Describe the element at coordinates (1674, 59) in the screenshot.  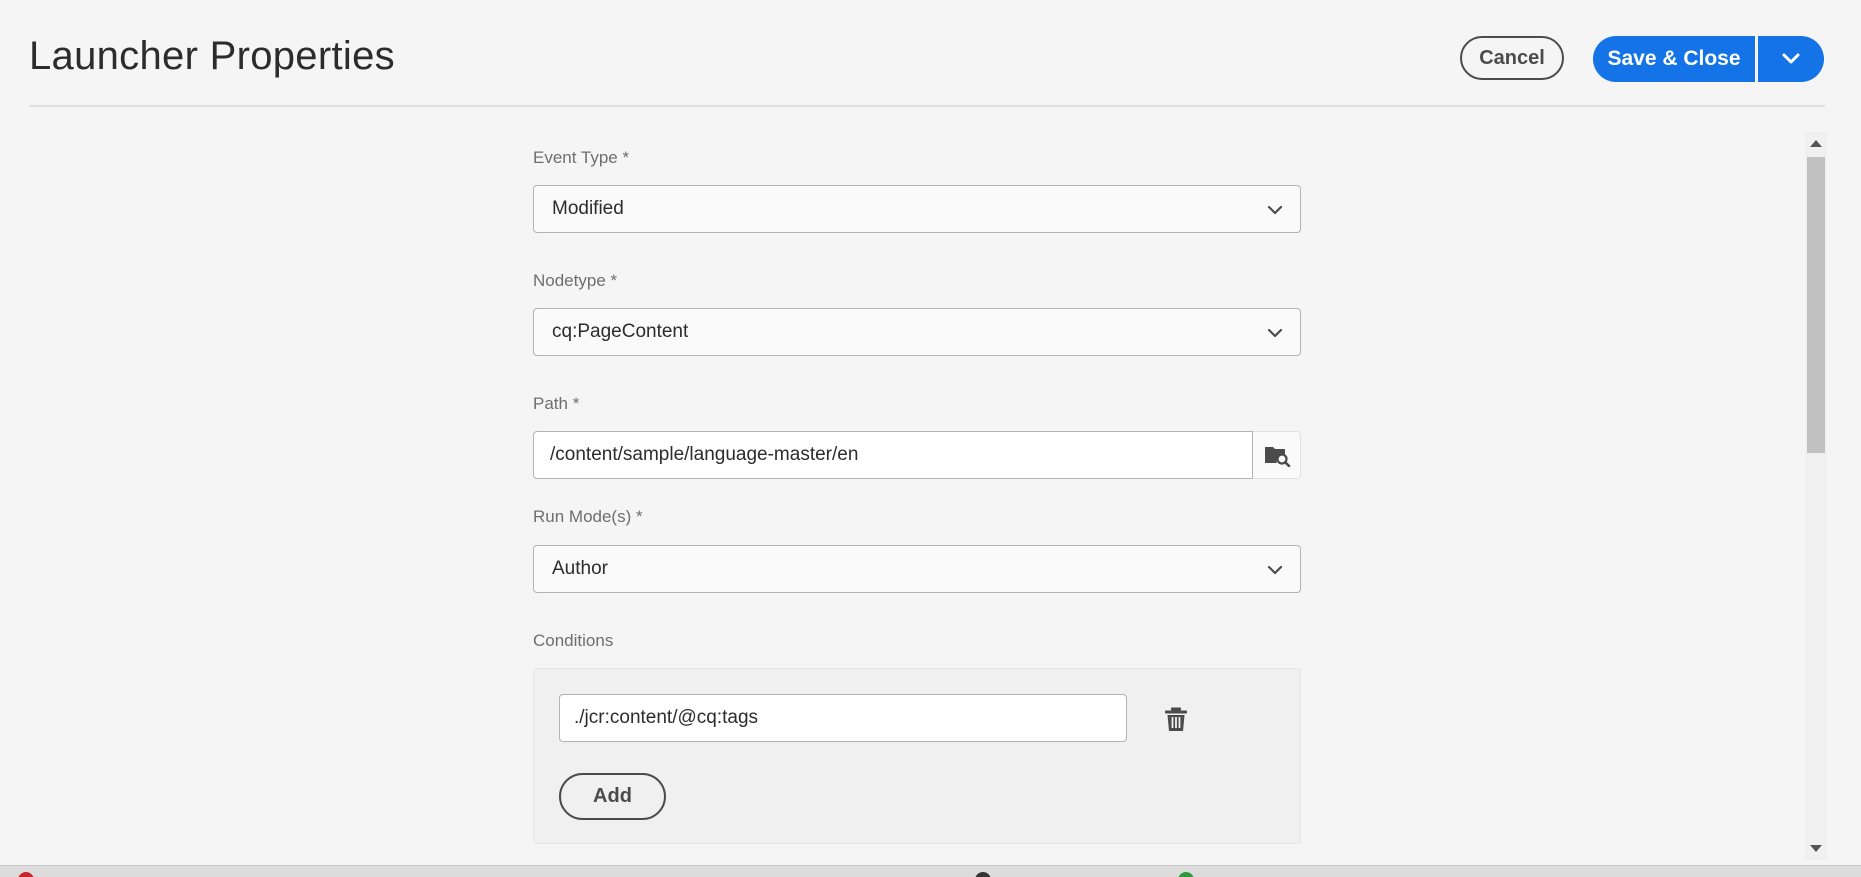
I see `save-close-button: Save & Close` at that location.